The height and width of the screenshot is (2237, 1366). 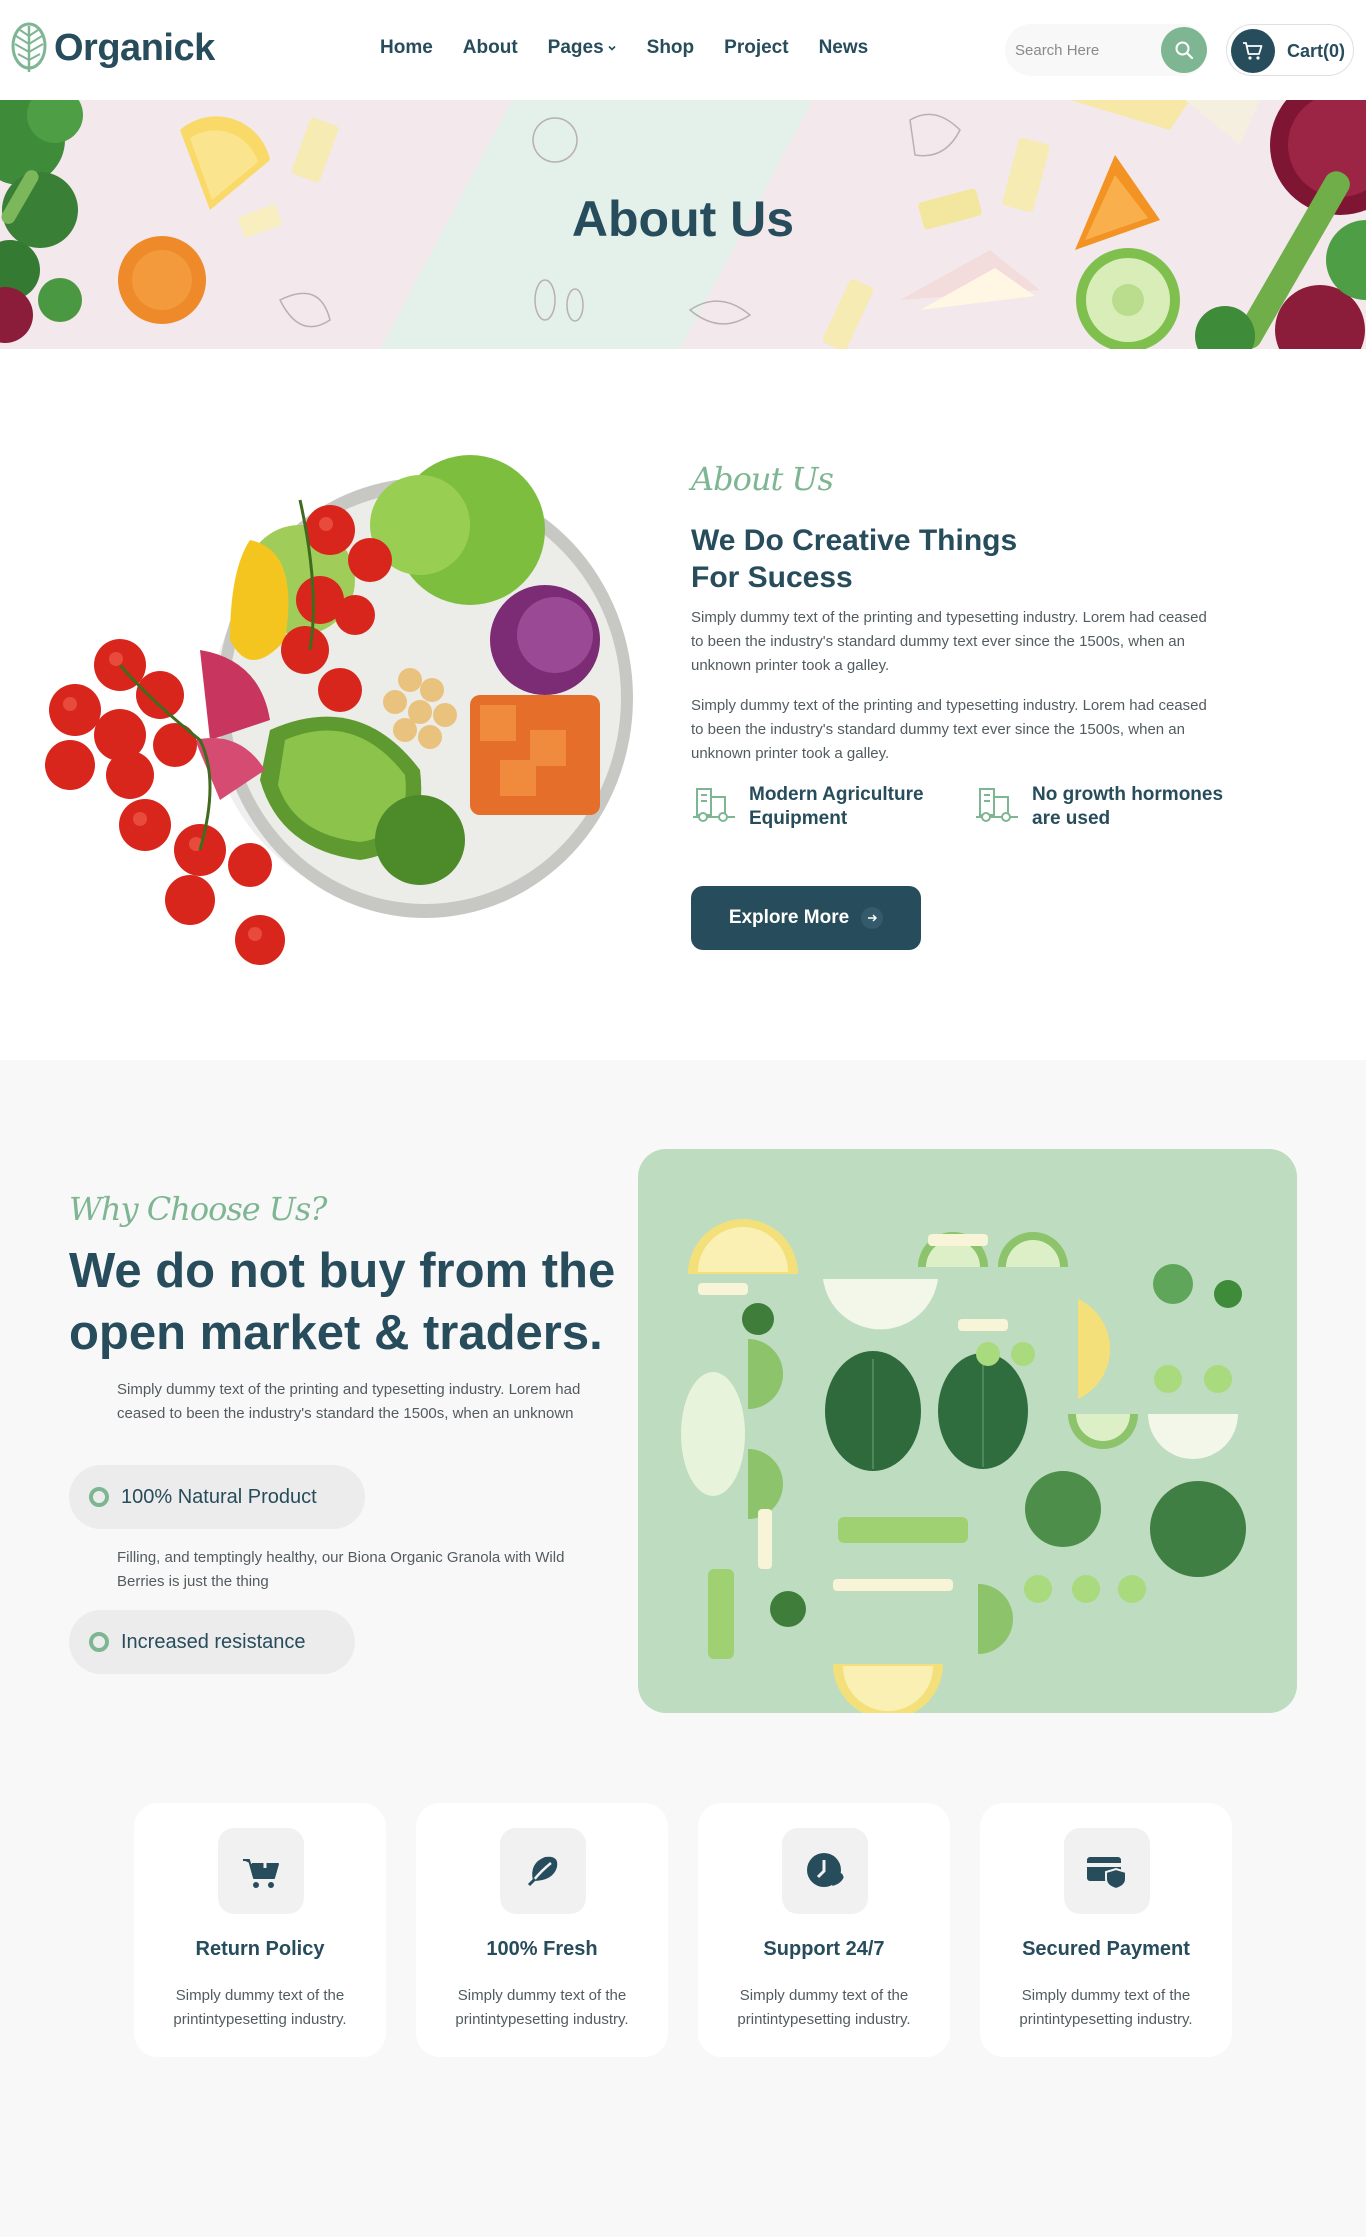 I want to click on nav-pages: Pages, so click(x=582, y=48).